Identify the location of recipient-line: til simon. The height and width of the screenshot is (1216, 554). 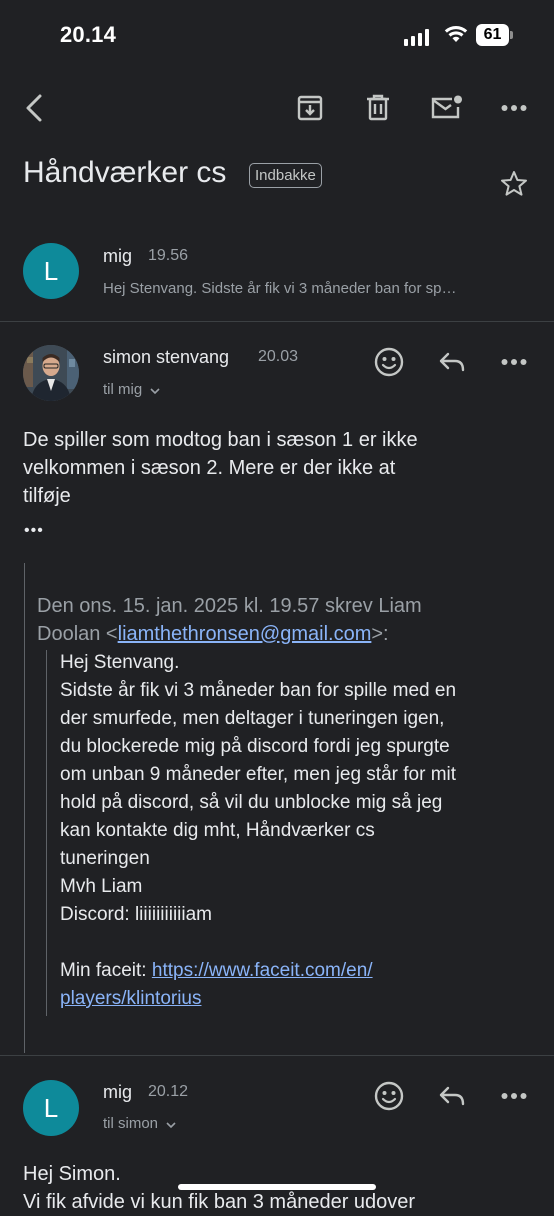
(131, 1123).